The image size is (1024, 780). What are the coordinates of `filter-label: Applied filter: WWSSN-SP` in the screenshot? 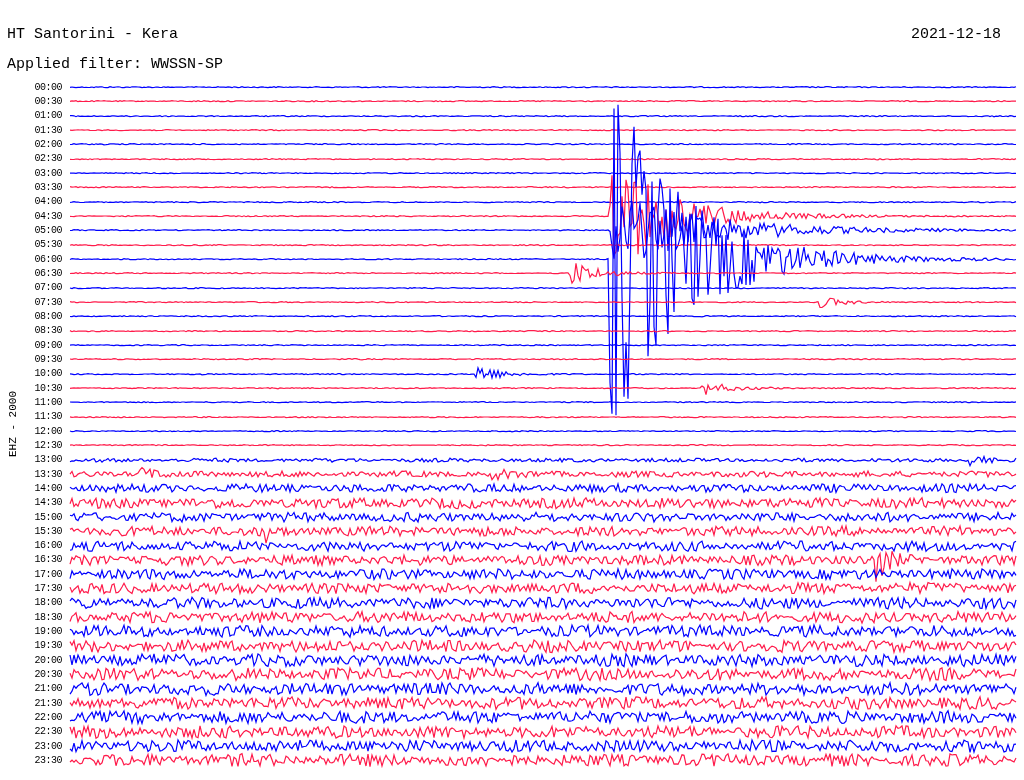 It's located at (115, 65).